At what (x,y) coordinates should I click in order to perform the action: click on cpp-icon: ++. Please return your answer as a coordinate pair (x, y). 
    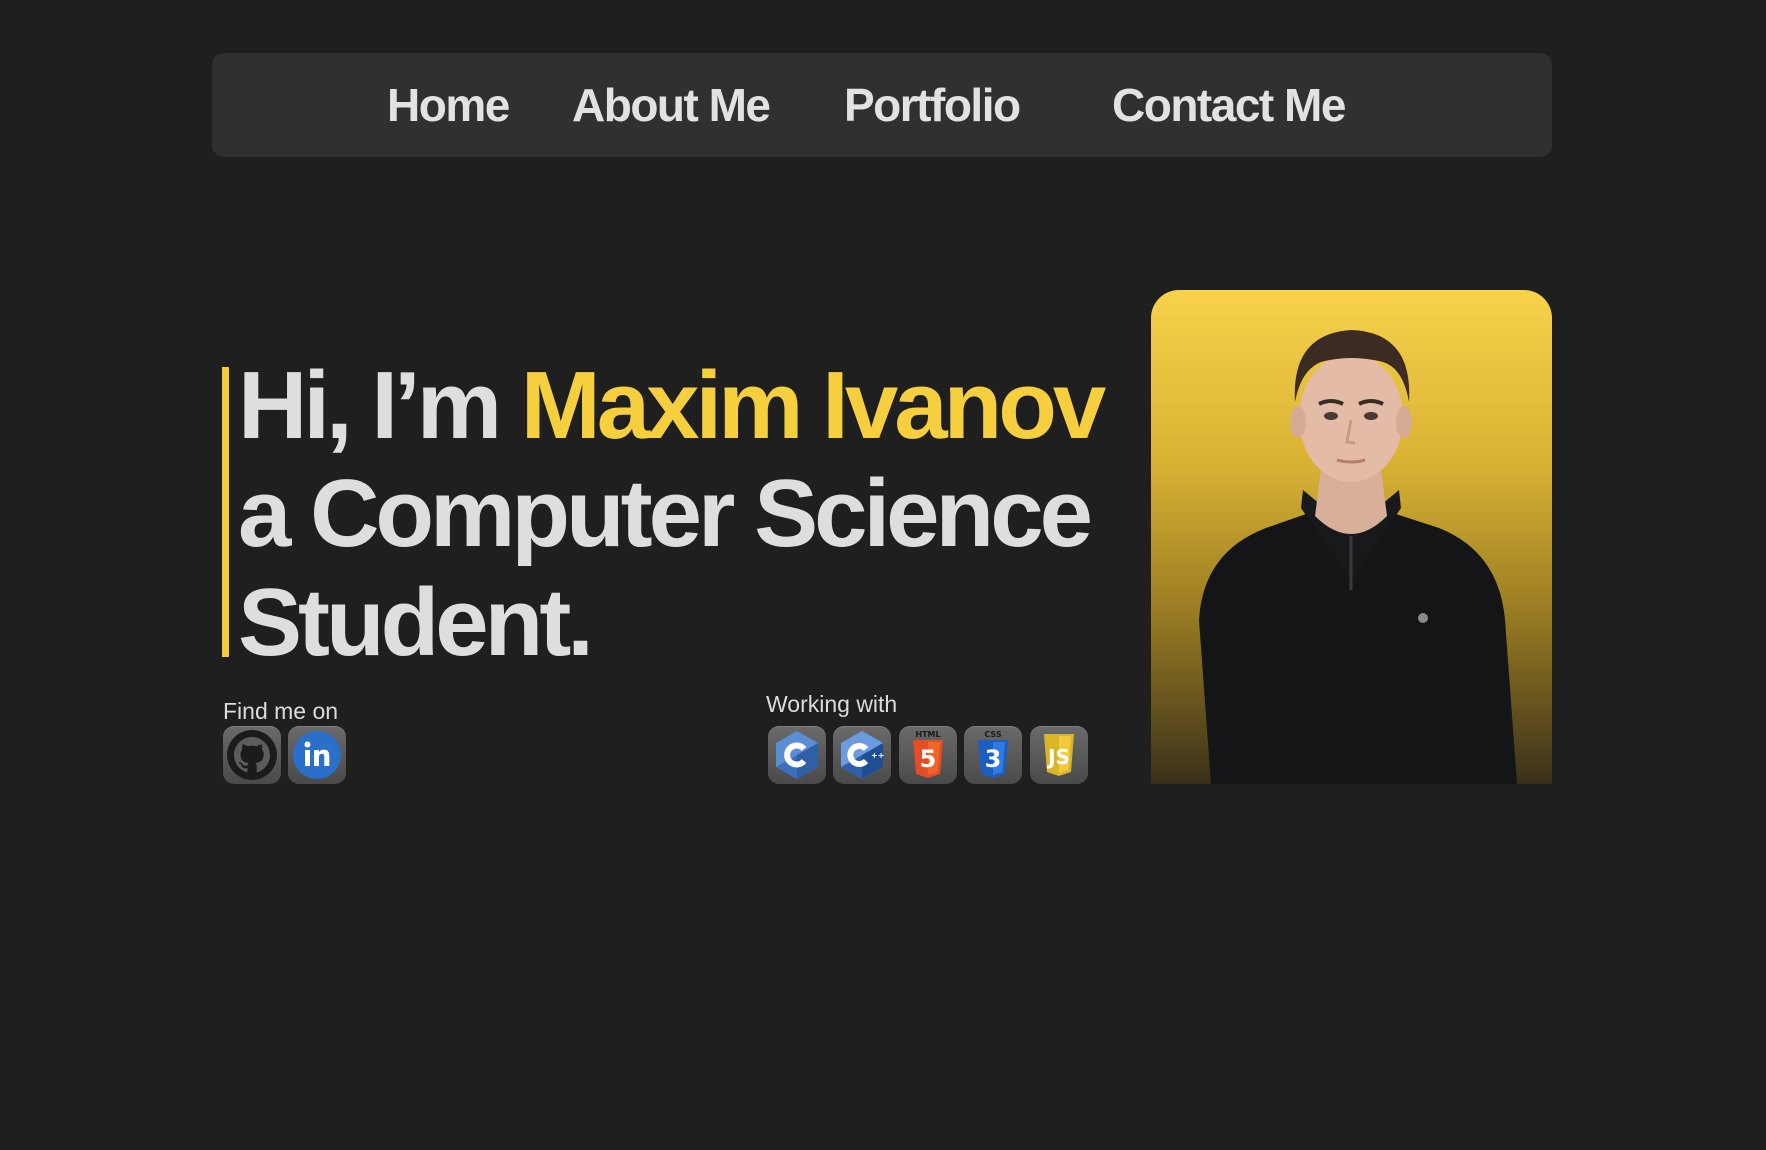
    Looking at the image, I should click on (862, 755).